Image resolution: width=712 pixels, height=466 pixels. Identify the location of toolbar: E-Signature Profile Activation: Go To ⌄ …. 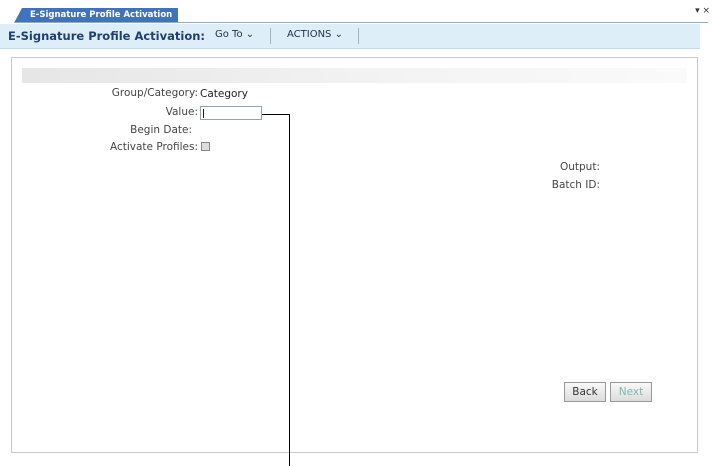
(350, 36).